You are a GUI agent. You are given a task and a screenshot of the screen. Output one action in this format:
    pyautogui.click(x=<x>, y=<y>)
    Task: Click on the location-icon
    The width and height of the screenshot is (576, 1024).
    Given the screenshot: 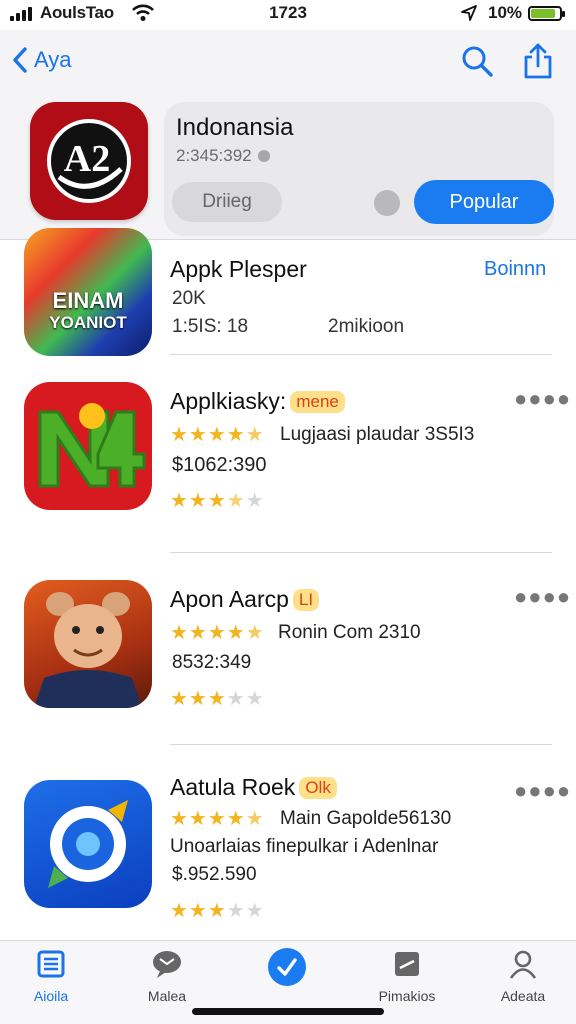 What is the action you would take?
    pyautogui.click(x=469, y=15)
    